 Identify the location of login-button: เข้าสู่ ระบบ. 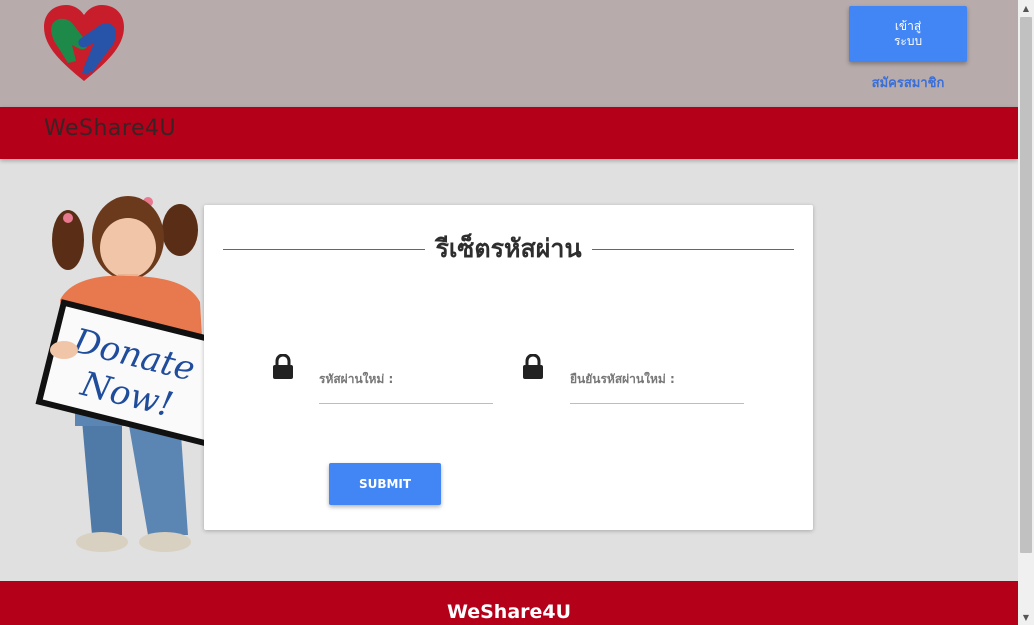
(908, 34).